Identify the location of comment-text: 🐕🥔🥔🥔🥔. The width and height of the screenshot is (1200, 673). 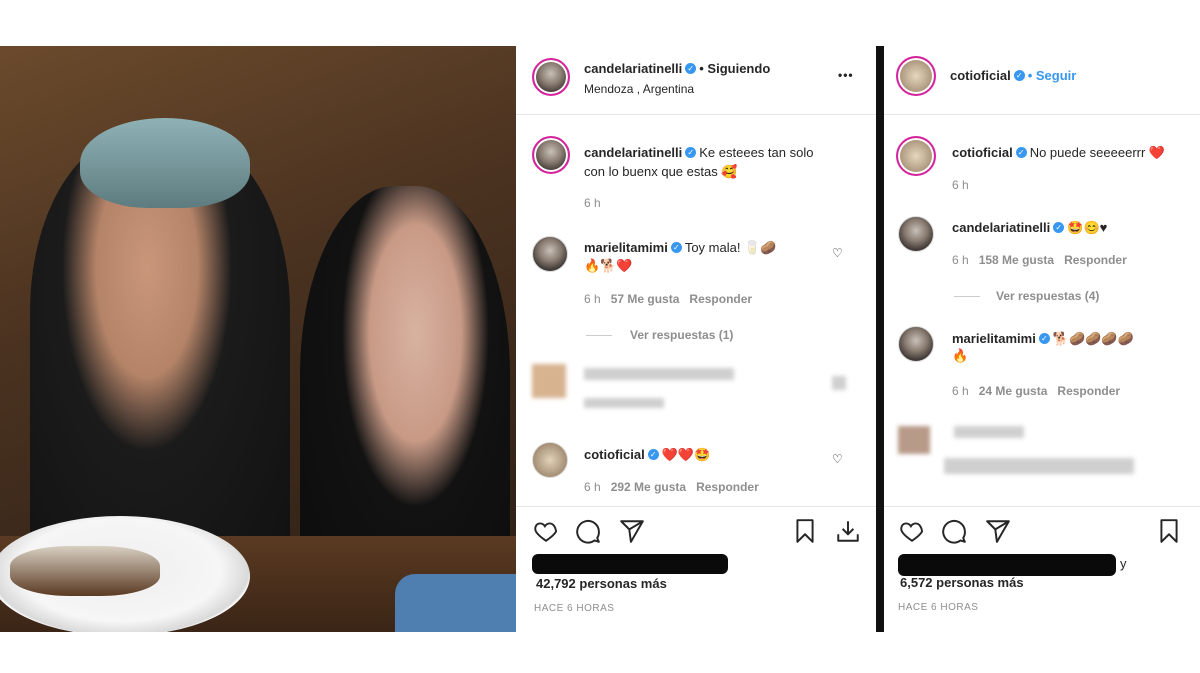
(1093, 338).